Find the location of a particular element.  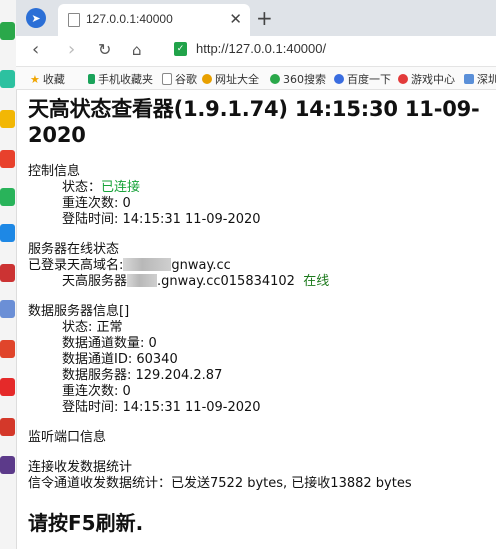

os-dock is located at coordinates (8, 274).